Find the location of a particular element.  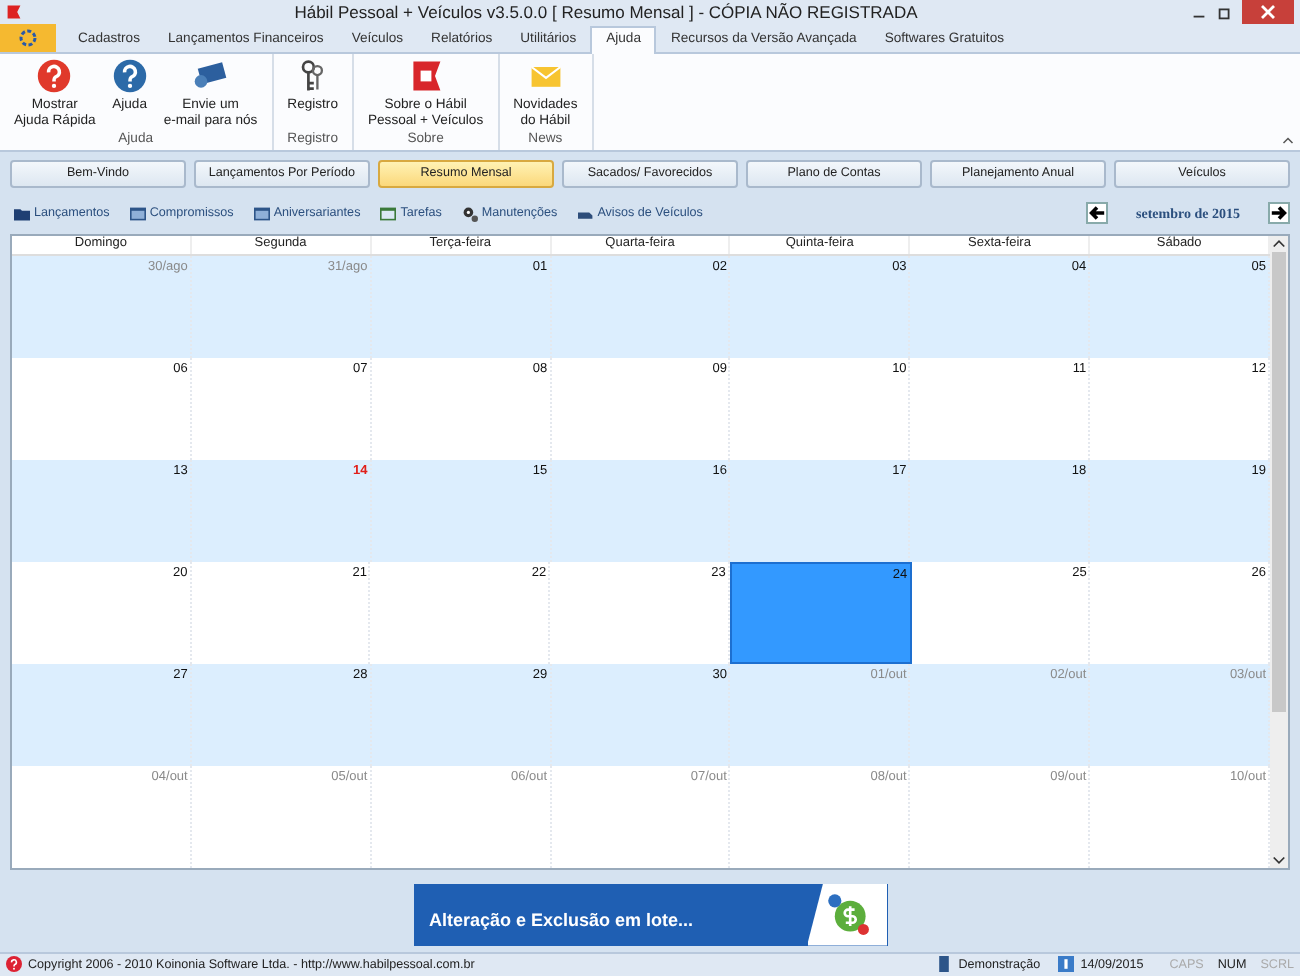

next-month-button is located at coordinates (1279, 213).